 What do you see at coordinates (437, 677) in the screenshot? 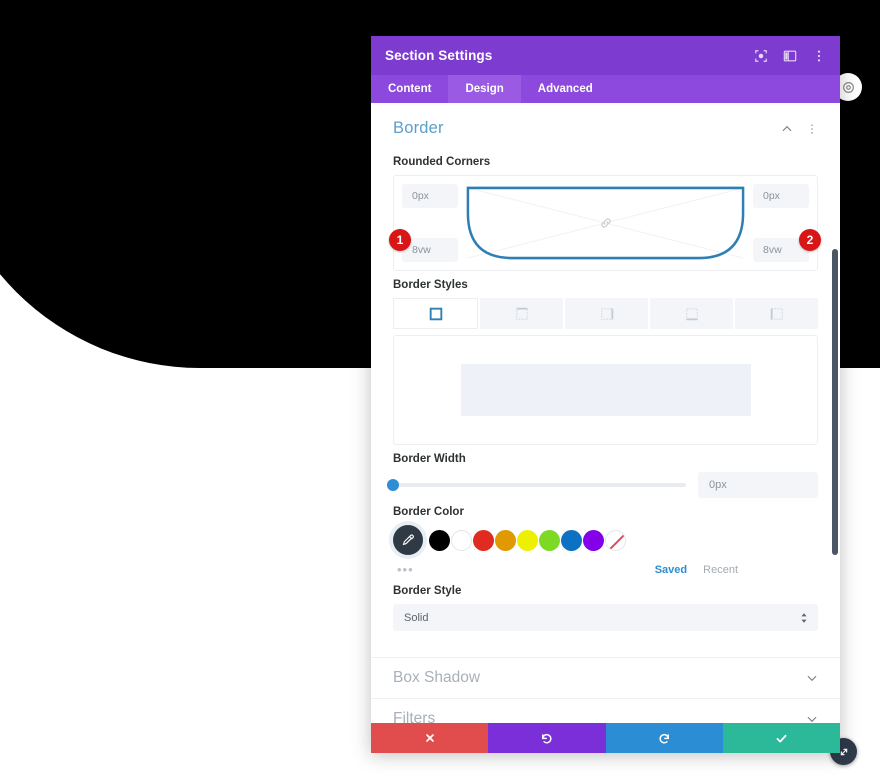
I see `box-shadow-label: Box Shadow` at bounding box center [437, 677].